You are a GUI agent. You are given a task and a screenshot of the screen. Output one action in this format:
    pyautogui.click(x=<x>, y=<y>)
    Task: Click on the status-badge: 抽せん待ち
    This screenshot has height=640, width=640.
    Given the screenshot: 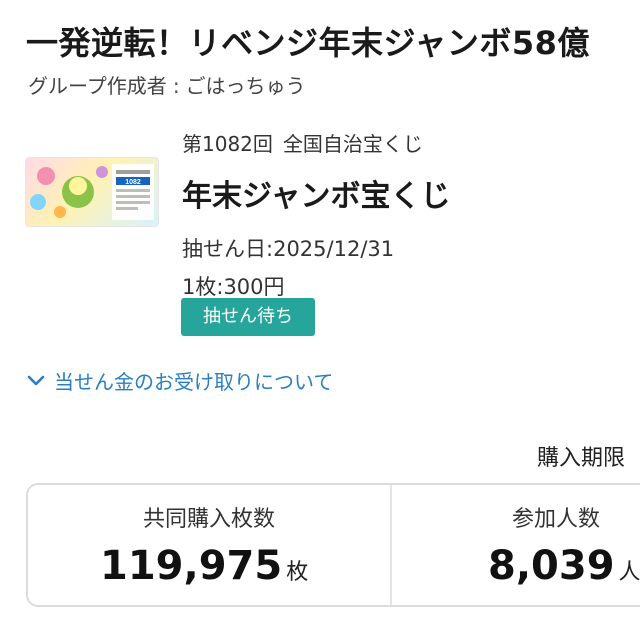 What is the action you would take?
    pyautogui.click(x=248, y=317)
    